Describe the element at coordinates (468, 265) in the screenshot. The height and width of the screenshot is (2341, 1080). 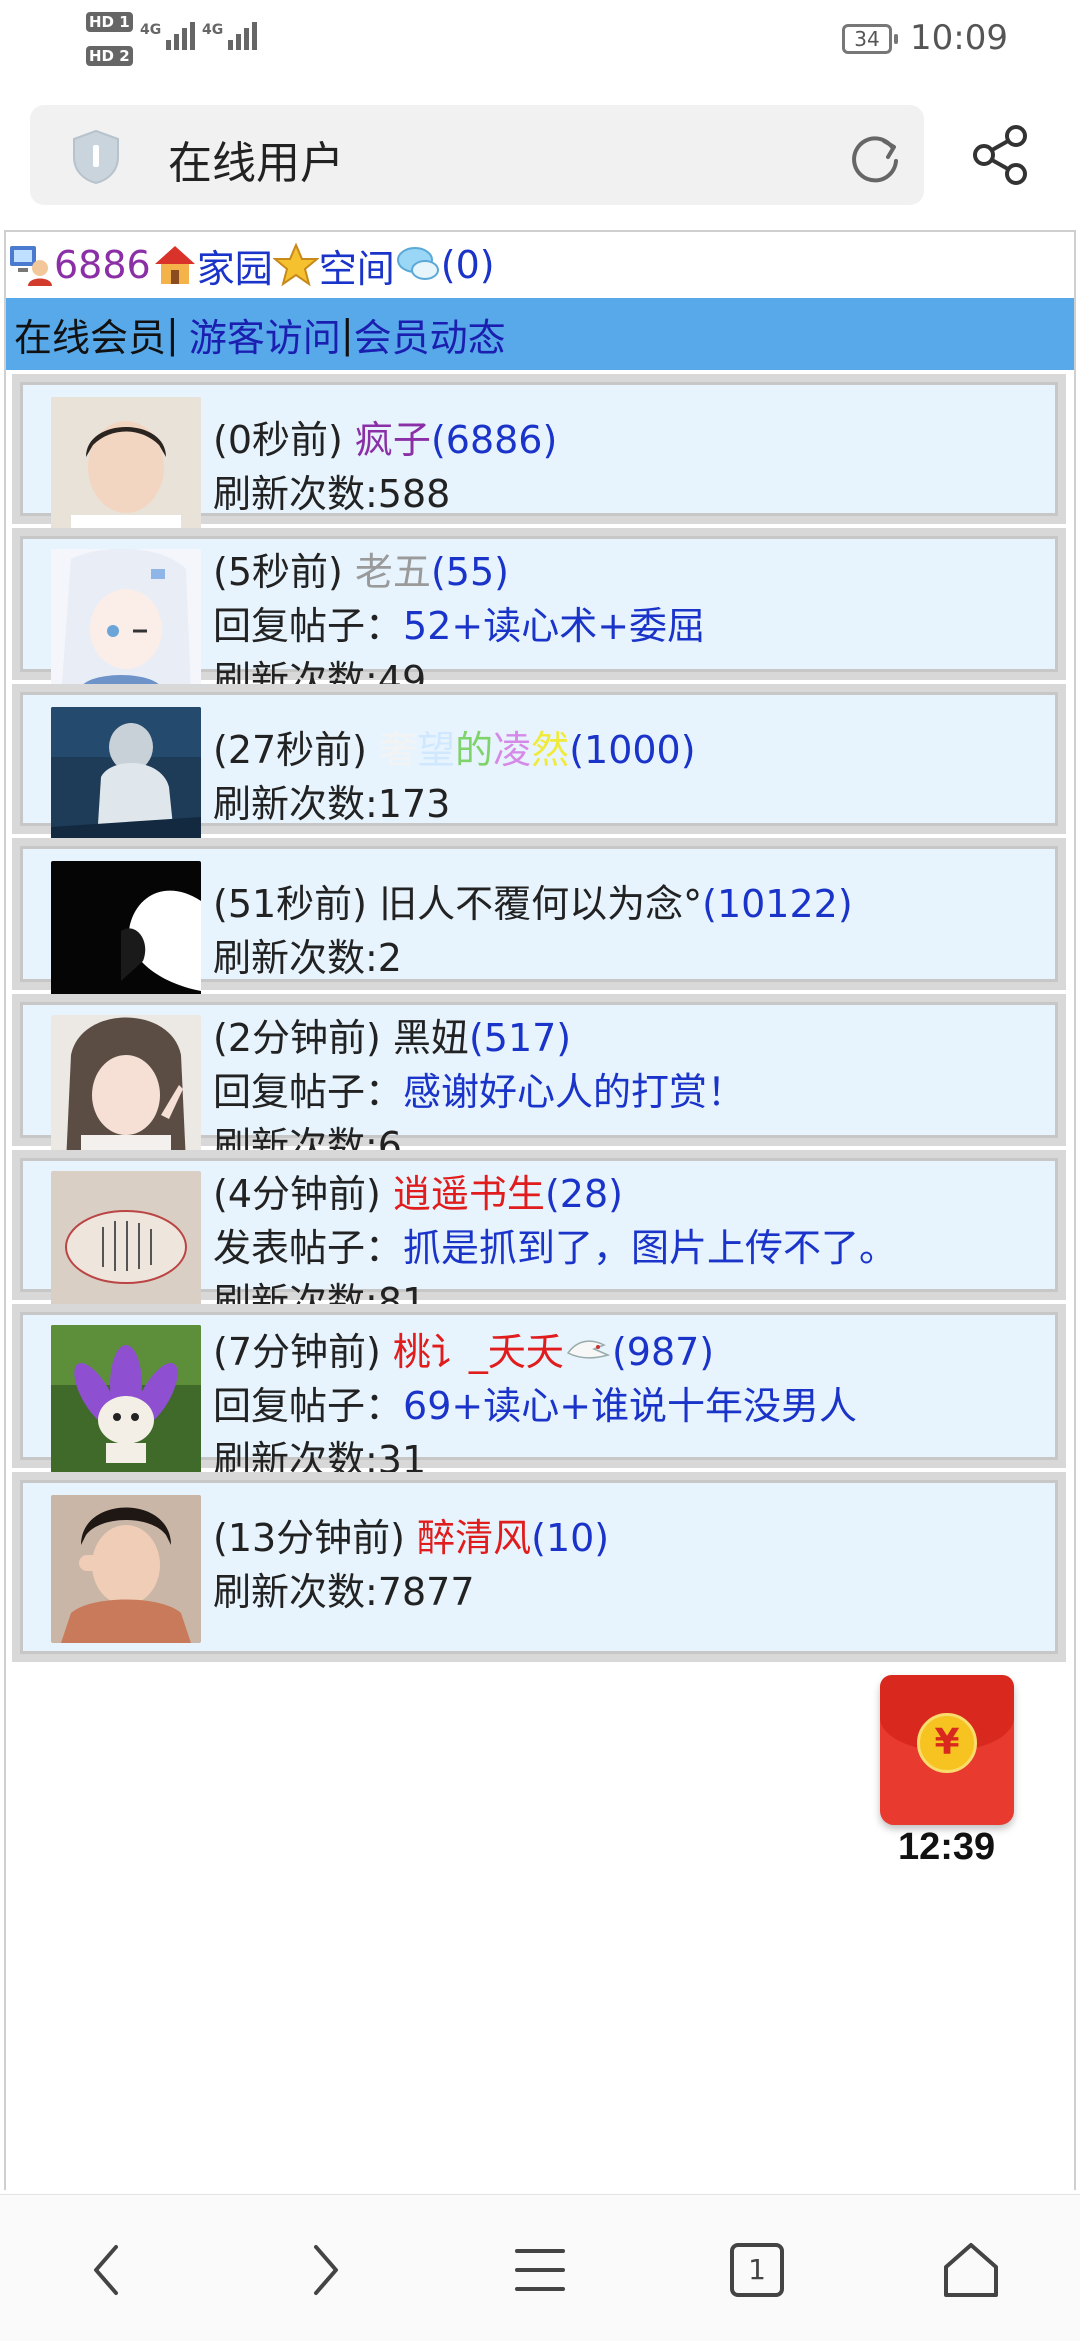
I see `messages-link: (0)` at that location.